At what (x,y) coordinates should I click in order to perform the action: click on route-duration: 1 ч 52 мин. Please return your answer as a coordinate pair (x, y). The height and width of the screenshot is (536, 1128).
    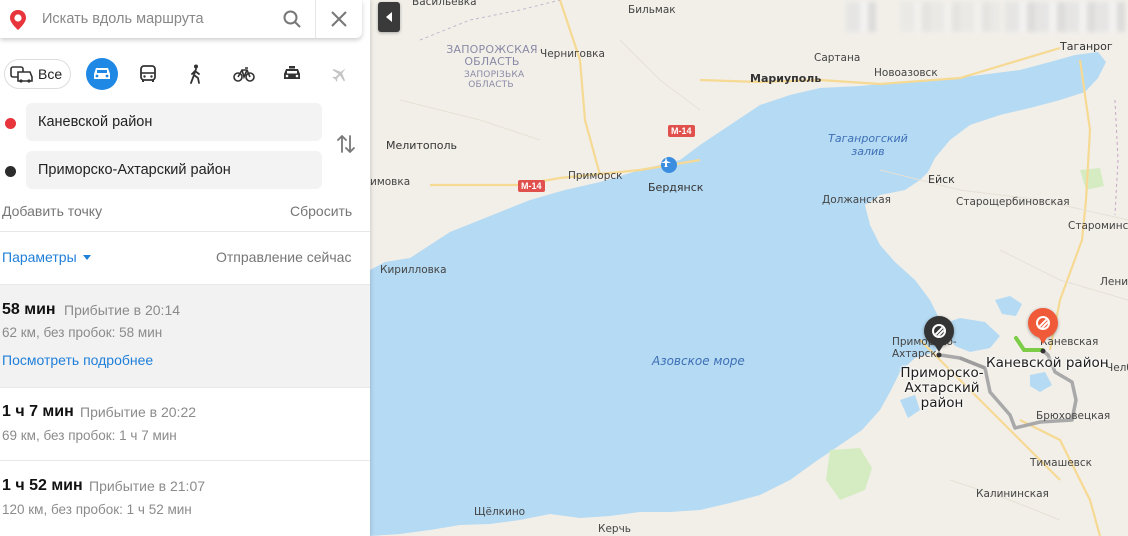
    Looking at the image, I should click on (42, 485).